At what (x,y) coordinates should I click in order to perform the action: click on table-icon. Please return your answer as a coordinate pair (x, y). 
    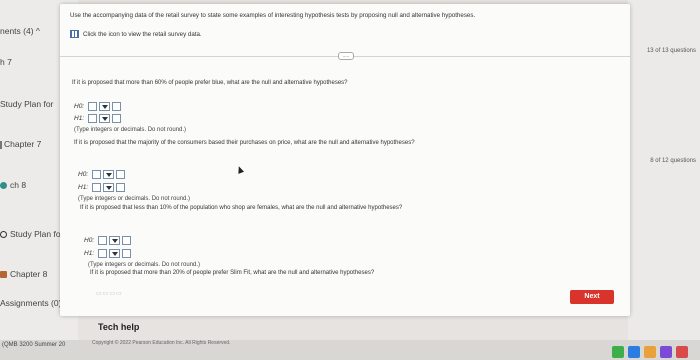
    Looking at the image, I should click on (74, 34).